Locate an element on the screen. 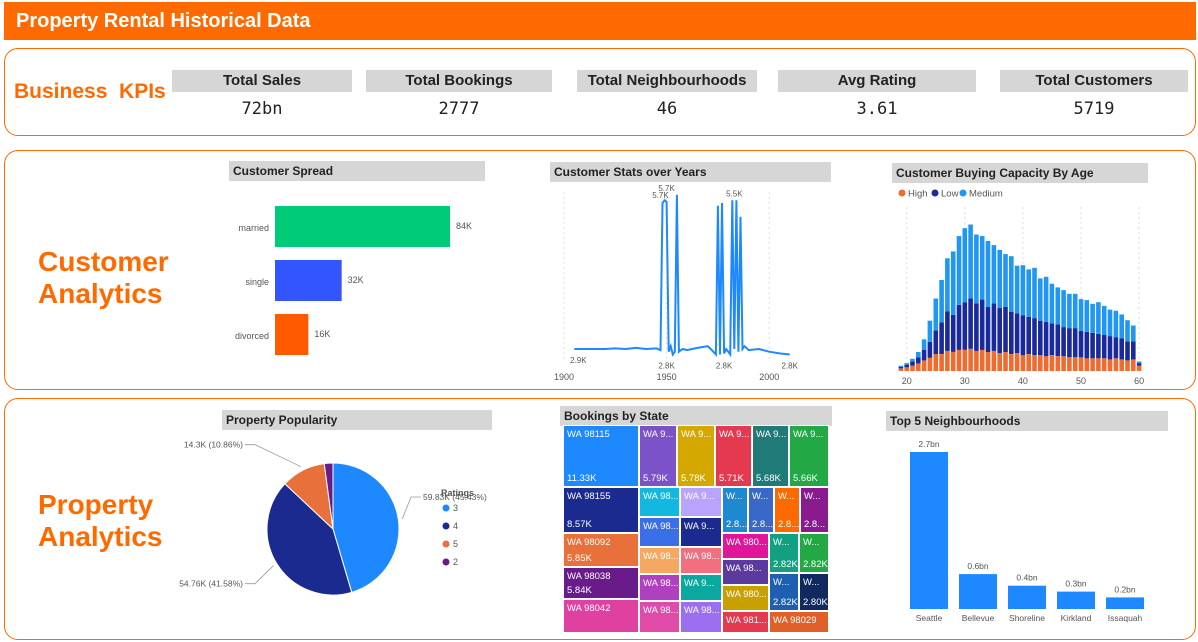  treemap-cell: WA 9... 5.68K is located at coordinates (770, 456).